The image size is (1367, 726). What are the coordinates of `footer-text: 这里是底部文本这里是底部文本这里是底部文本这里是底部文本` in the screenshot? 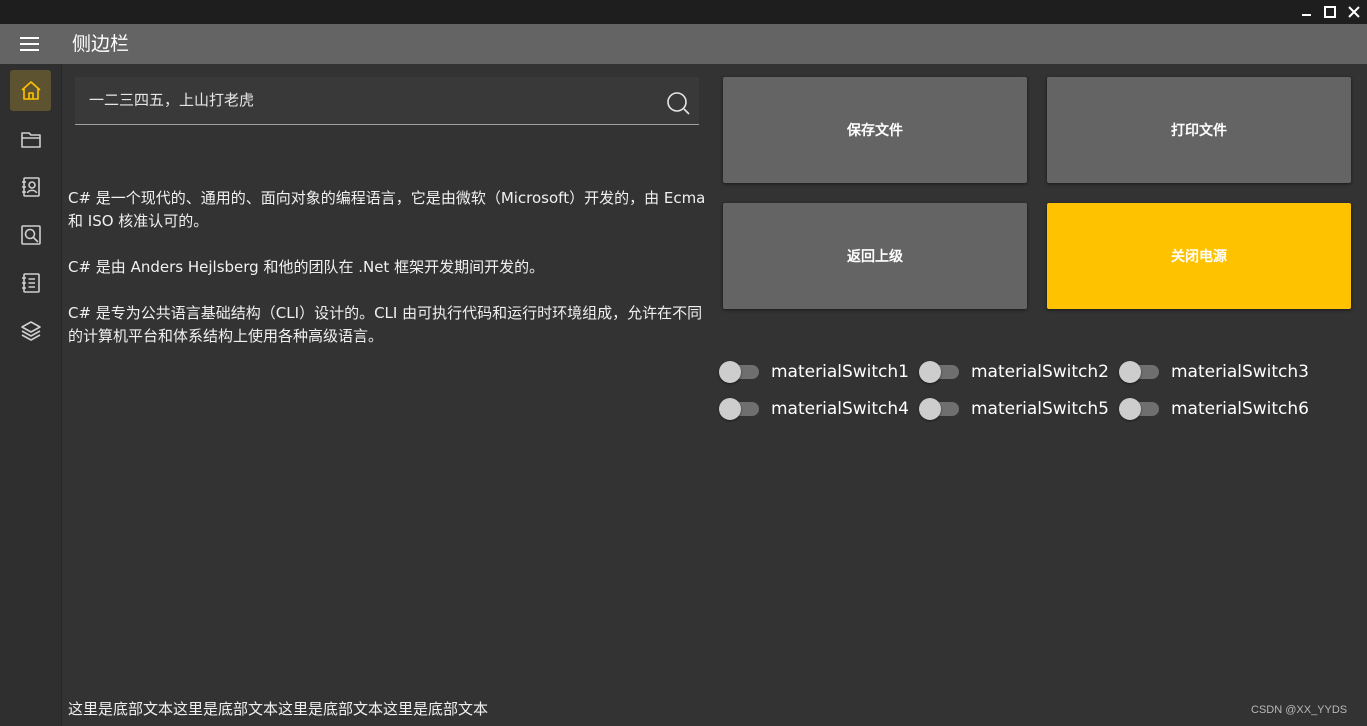 It's located at (278, 709).